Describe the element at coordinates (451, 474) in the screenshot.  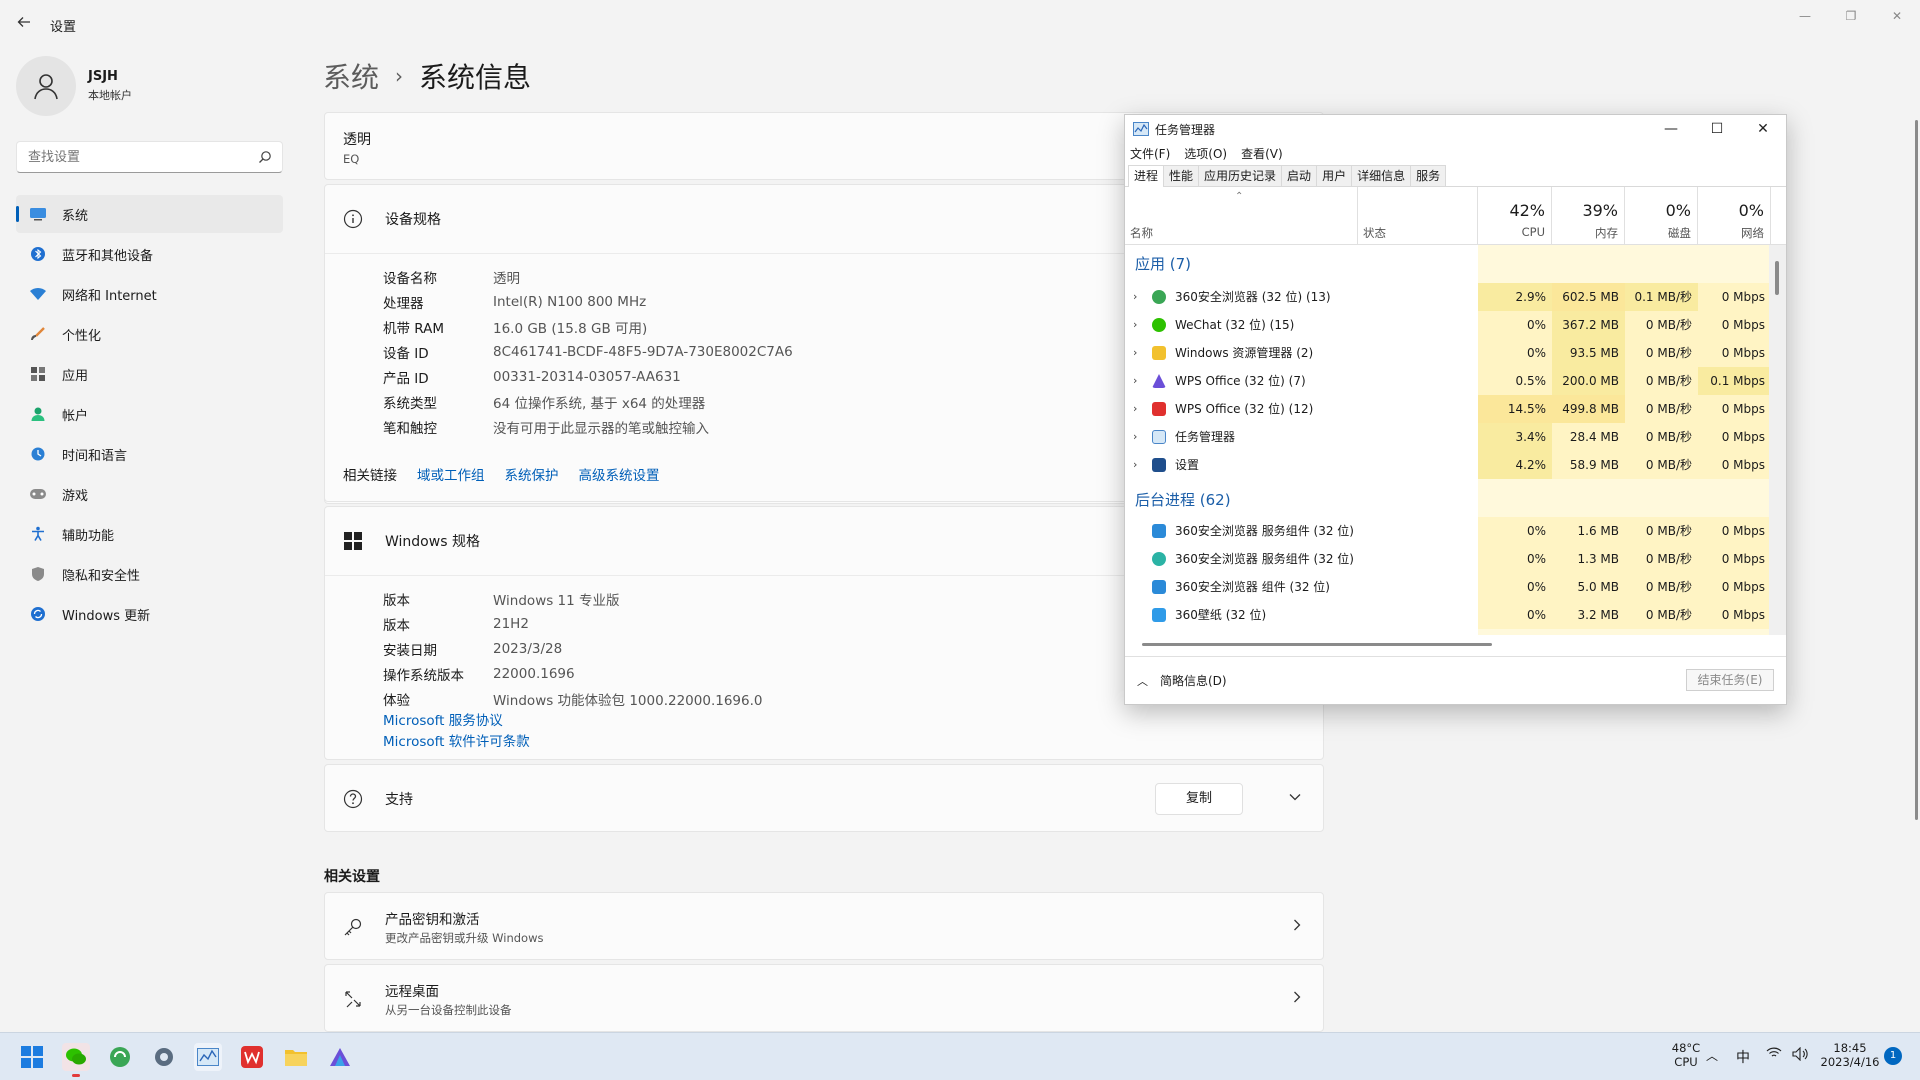
I see `link-domain-workgroup: 域或工作组` at that location.